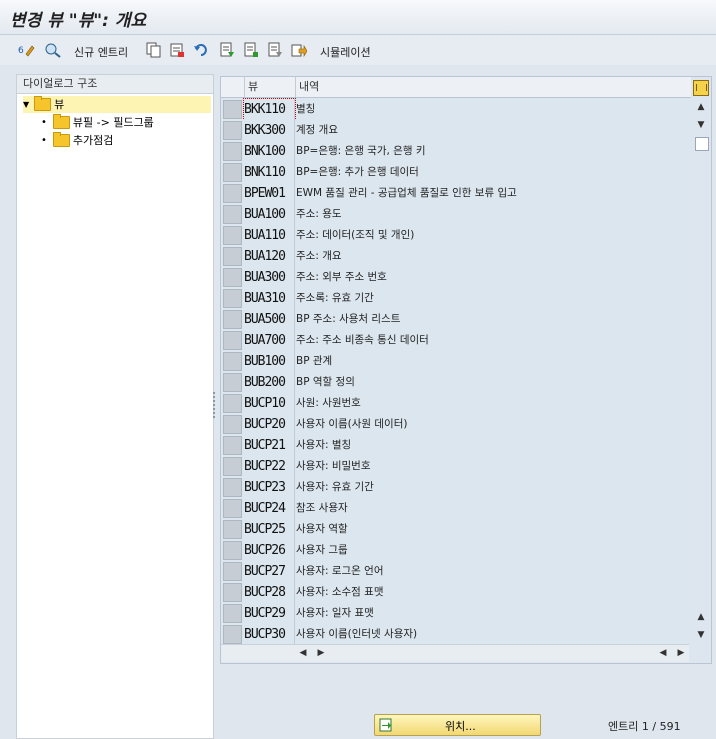  I want to click on column-header-description: 내역, so click(307, 87).